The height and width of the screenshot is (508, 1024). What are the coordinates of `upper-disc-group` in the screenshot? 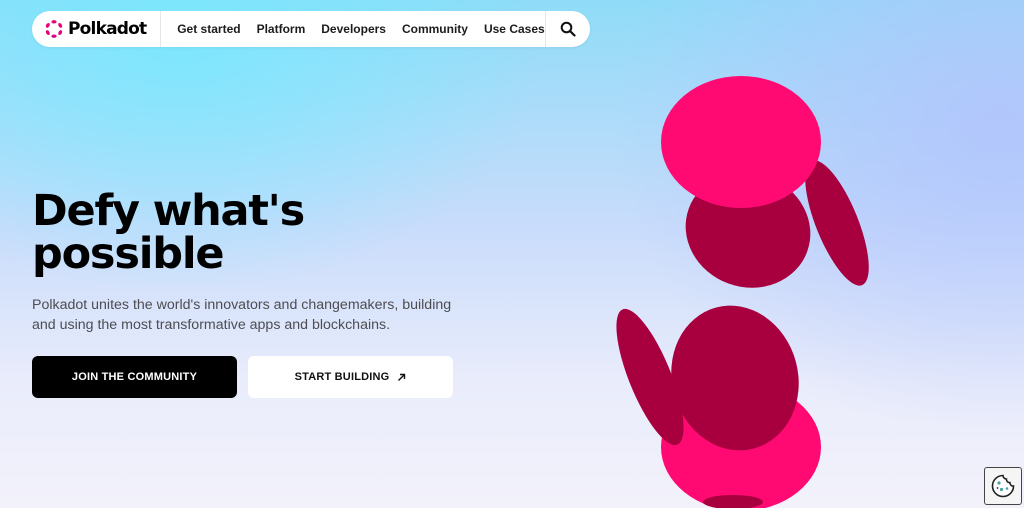 It's located at (765, 182).